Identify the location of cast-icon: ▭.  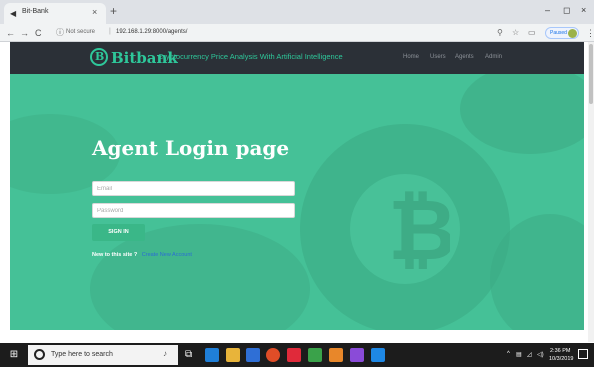
(532, 33).